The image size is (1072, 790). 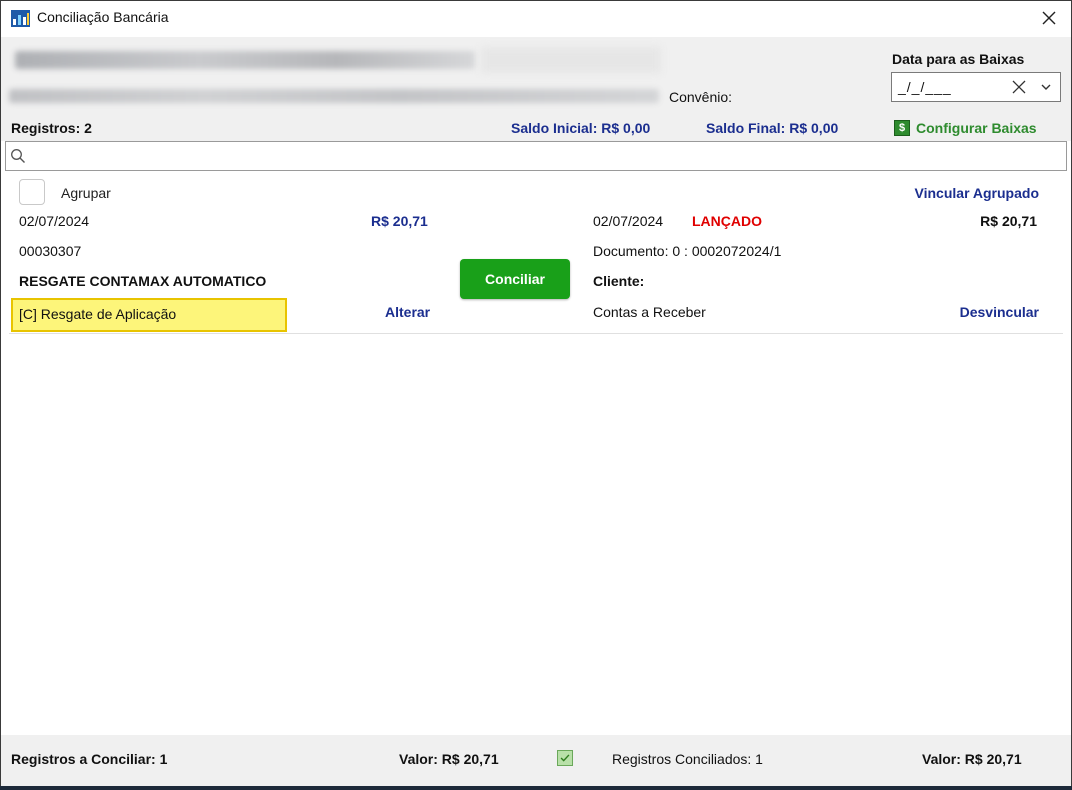 What do you see at coordinates (536, 77) in the screenshot?
I see `account-header: Convênio: Data para as Baixas _/_/___` at bounding box center [536, 77].